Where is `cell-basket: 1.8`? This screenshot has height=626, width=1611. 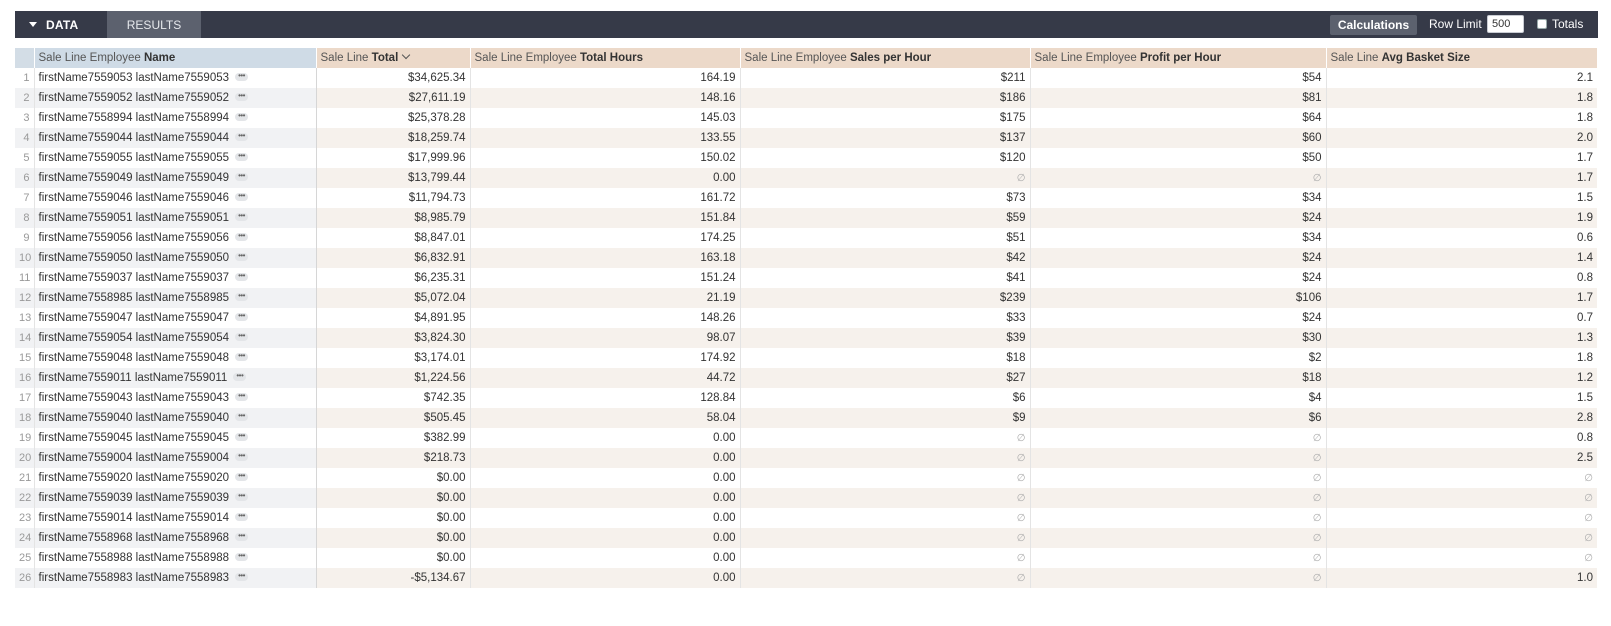
cell-basket: 1.8 is located at coordinates (1461, 118).